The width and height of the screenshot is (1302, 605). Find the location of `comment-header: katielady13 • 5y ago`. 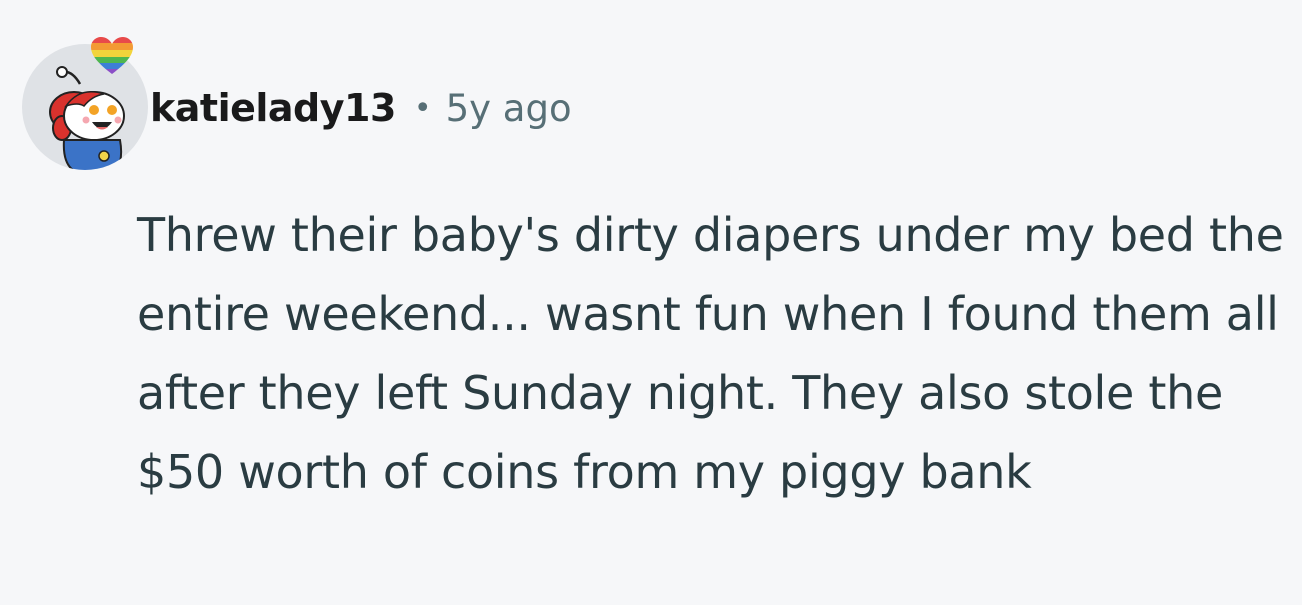

comment-header: katielady13 • 5y ago is located at coordinates (361, 108).